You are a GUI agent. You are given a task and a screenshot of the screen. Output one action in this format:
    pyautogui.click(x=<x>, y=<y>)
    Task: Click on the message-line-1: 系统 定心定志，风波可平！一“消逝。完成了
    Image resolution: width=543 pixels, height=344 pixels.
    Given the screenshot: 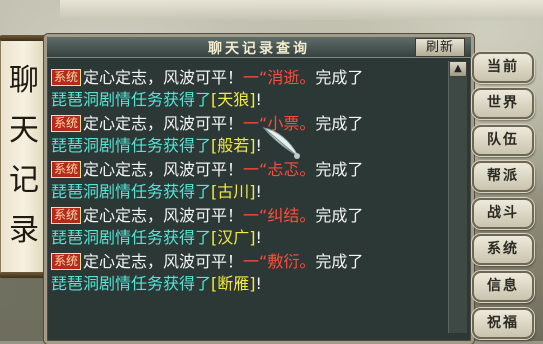 What is the action you would take?
    pyautogui.click(x=247, y=78)
    